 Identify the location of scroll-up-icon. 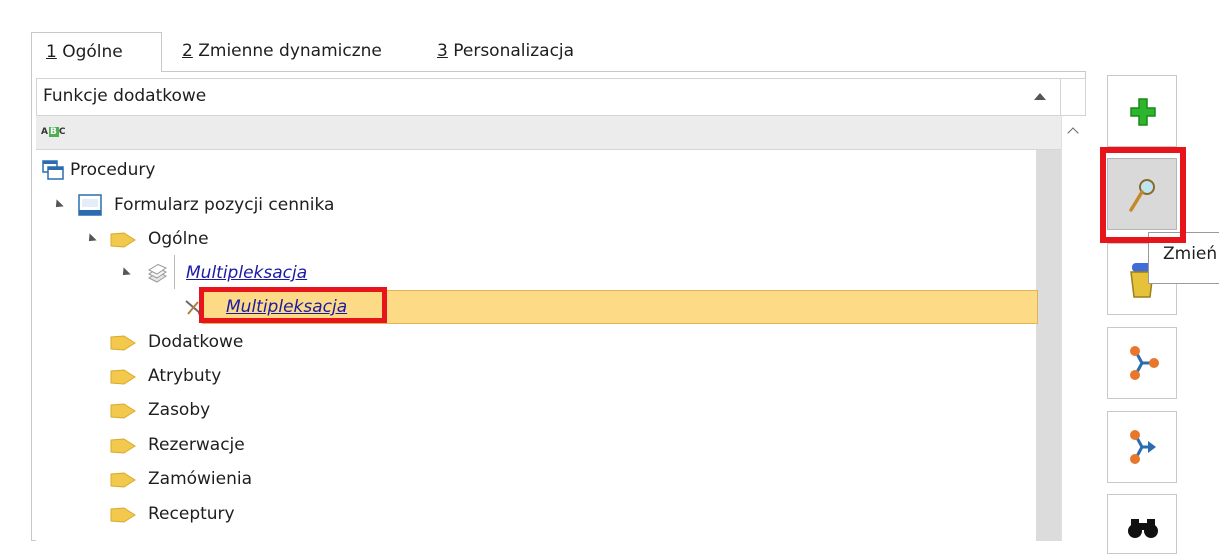
(1073, 133).